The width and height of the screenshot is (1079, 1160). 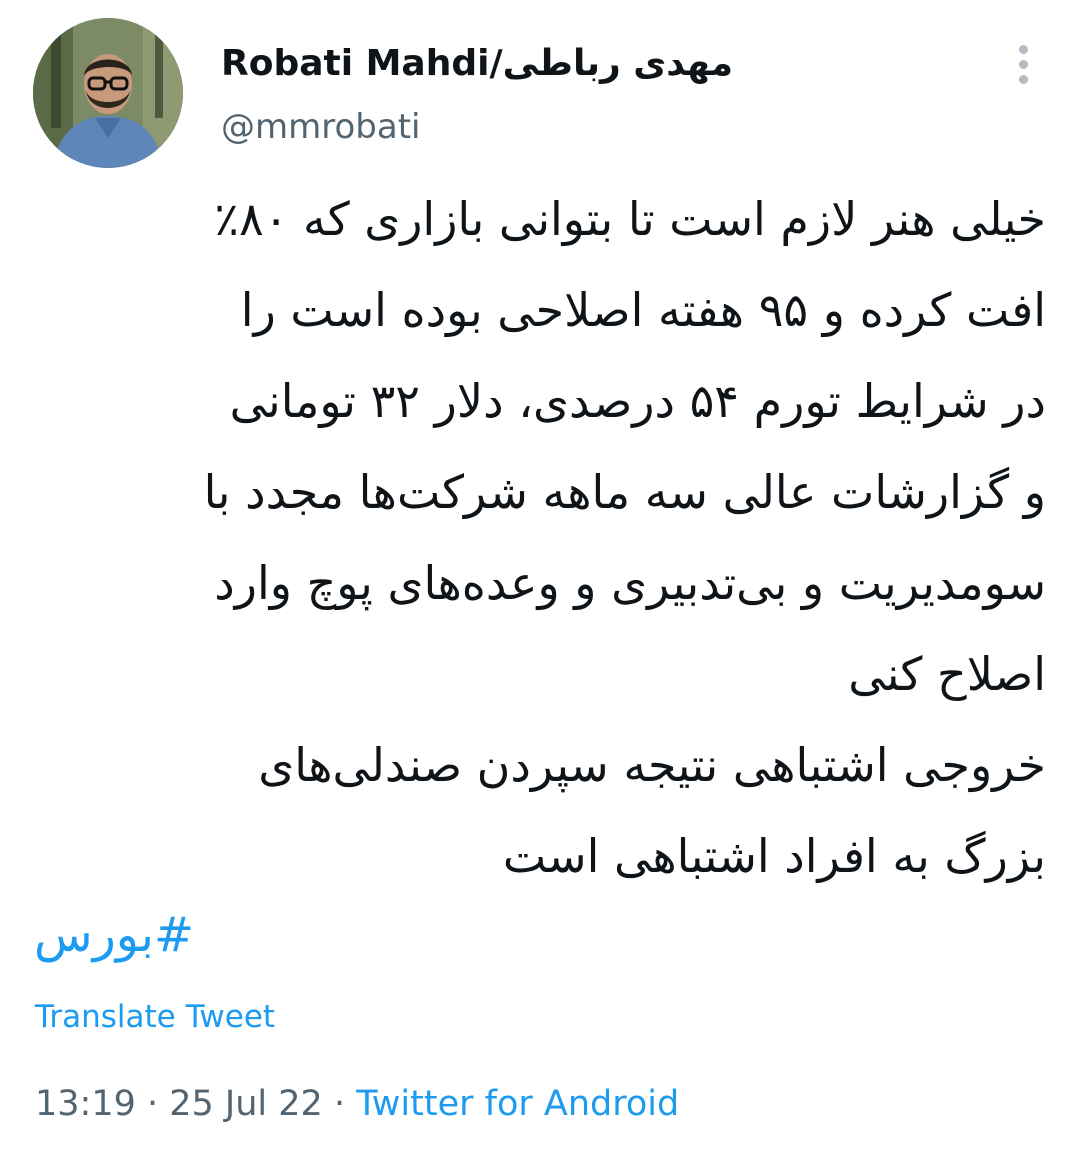 I want to click on translate-tweet-link: Translate Tweet, so click(x=155, y=1017).